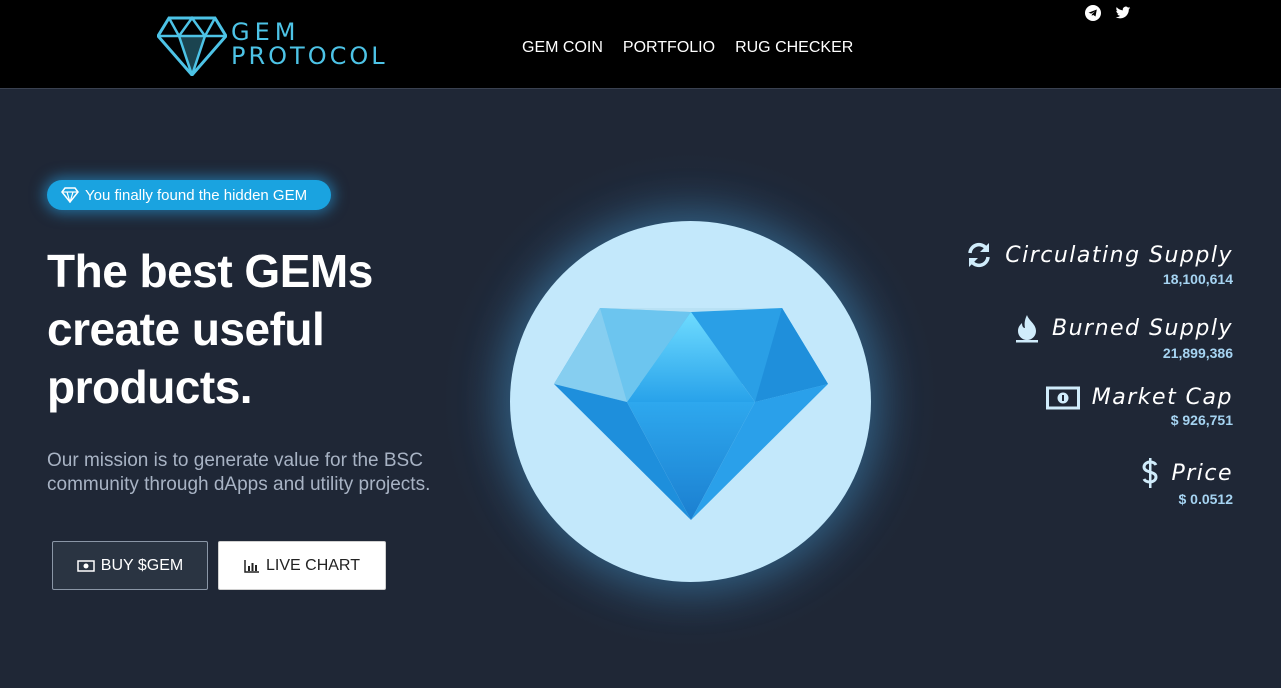 This screenshot has height=688, width=1281. Describe the element at coordinates (1202, 473) in the screenshot. I see `stat-label: Price` at that location.